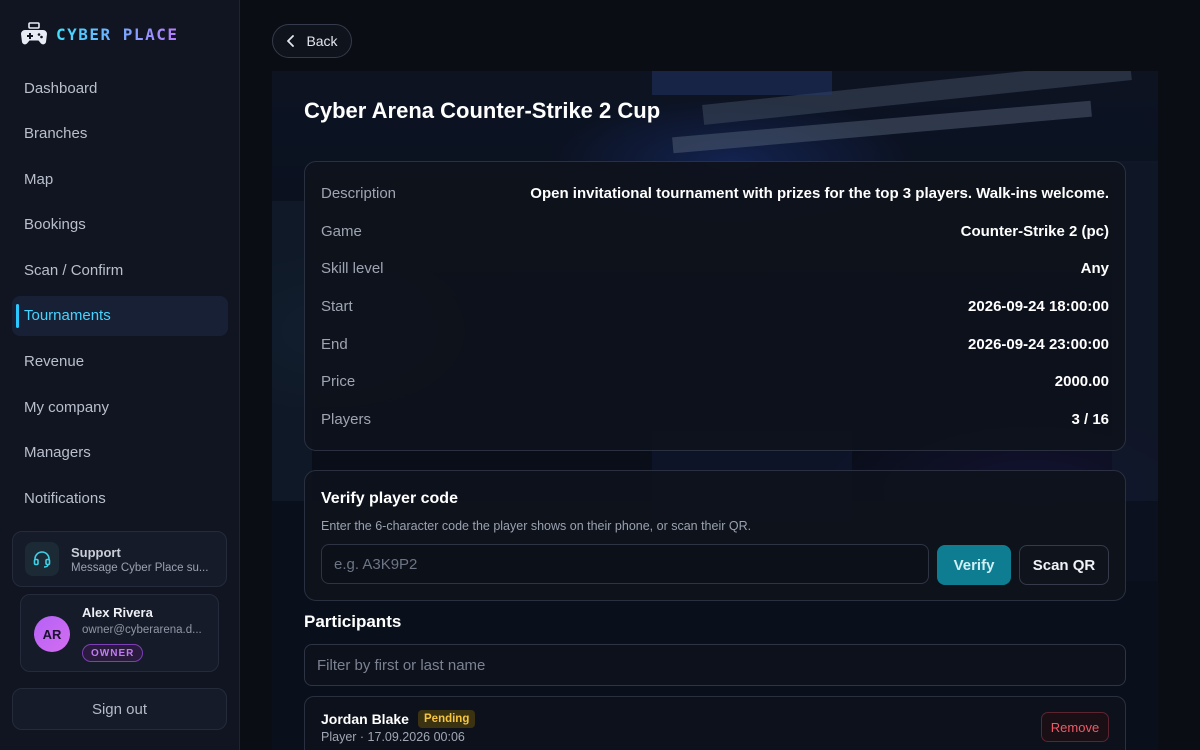 The height and width of the screenshot is (750, 1200). Describe the element at coordinates (482, 110) in the screenshot. I see `page-title: Cyber Arena Counter-Strike 2 Cup` at that location.